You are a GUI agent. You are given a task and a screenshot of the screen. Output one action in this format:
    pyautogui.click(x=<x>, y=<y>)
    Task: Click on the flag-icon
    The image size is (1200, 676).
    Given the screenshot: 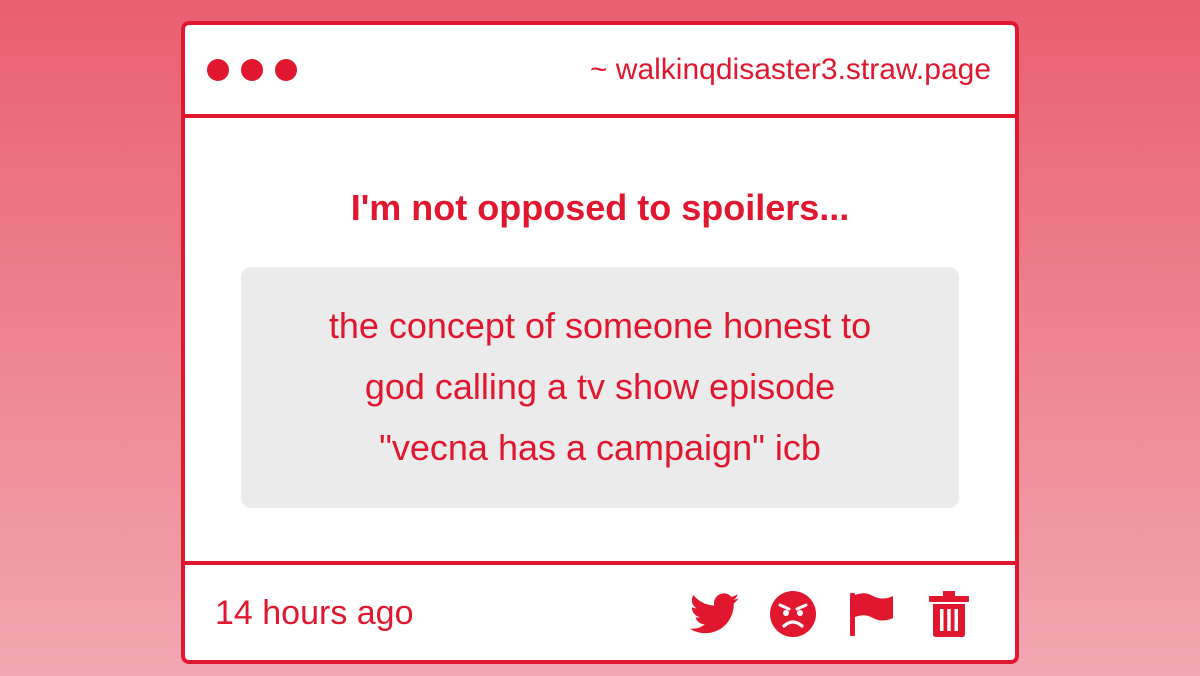 What is the action you would take?
    pyautogui.click(x=871, y=614)
    